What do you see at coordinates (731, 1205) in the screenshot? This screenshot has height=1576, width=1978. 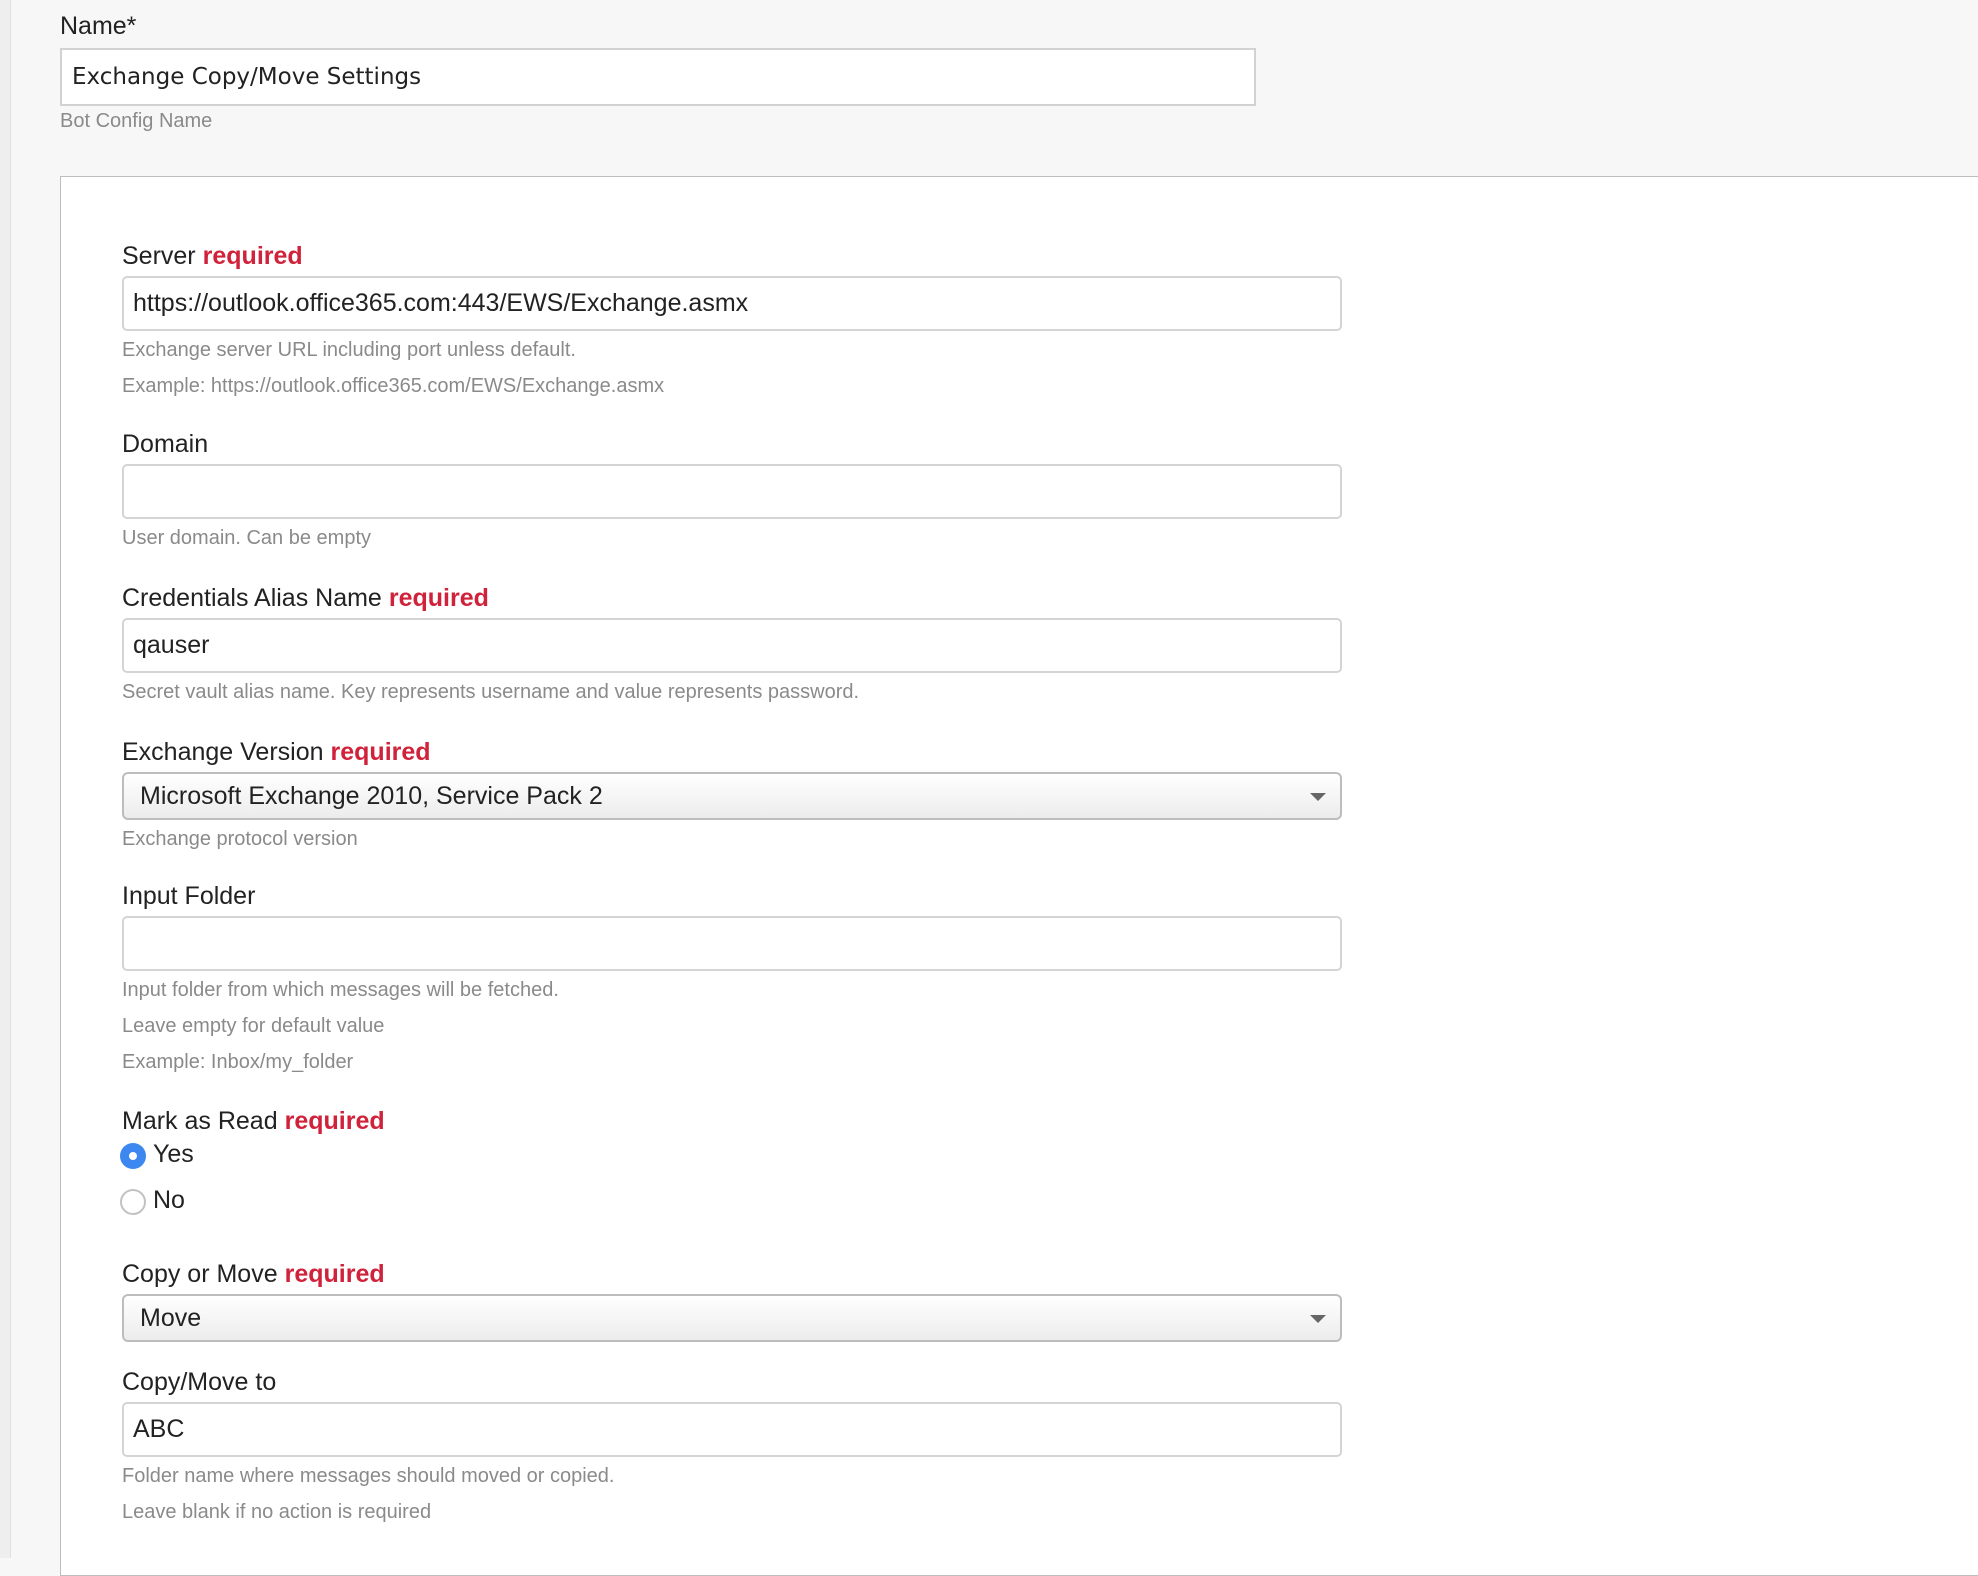 I see `radio-option-no: No` at bounding box center [731, 1205].